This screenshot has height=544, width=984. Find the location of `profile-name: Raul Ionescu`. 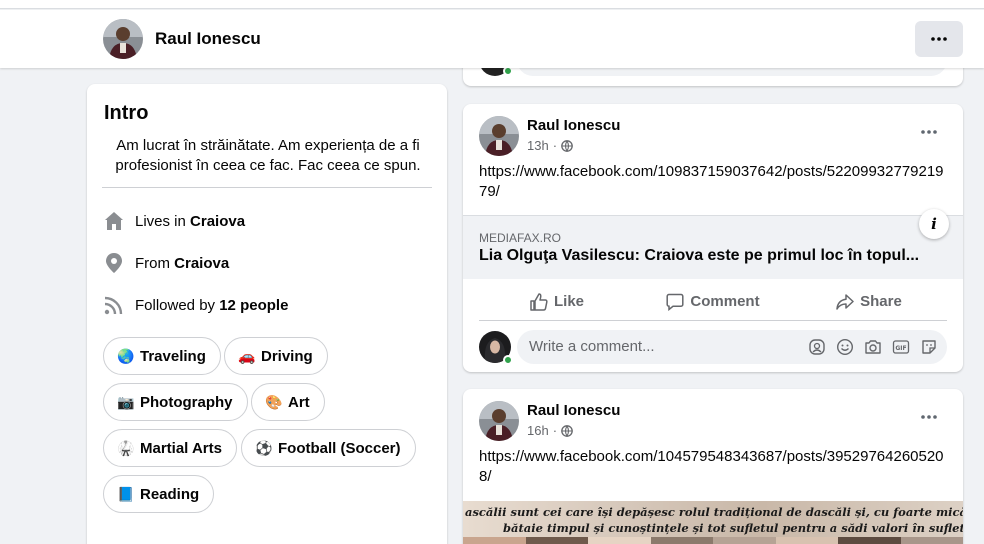

profile-name: Raul Ionescu is located at coordinates (208, 39).